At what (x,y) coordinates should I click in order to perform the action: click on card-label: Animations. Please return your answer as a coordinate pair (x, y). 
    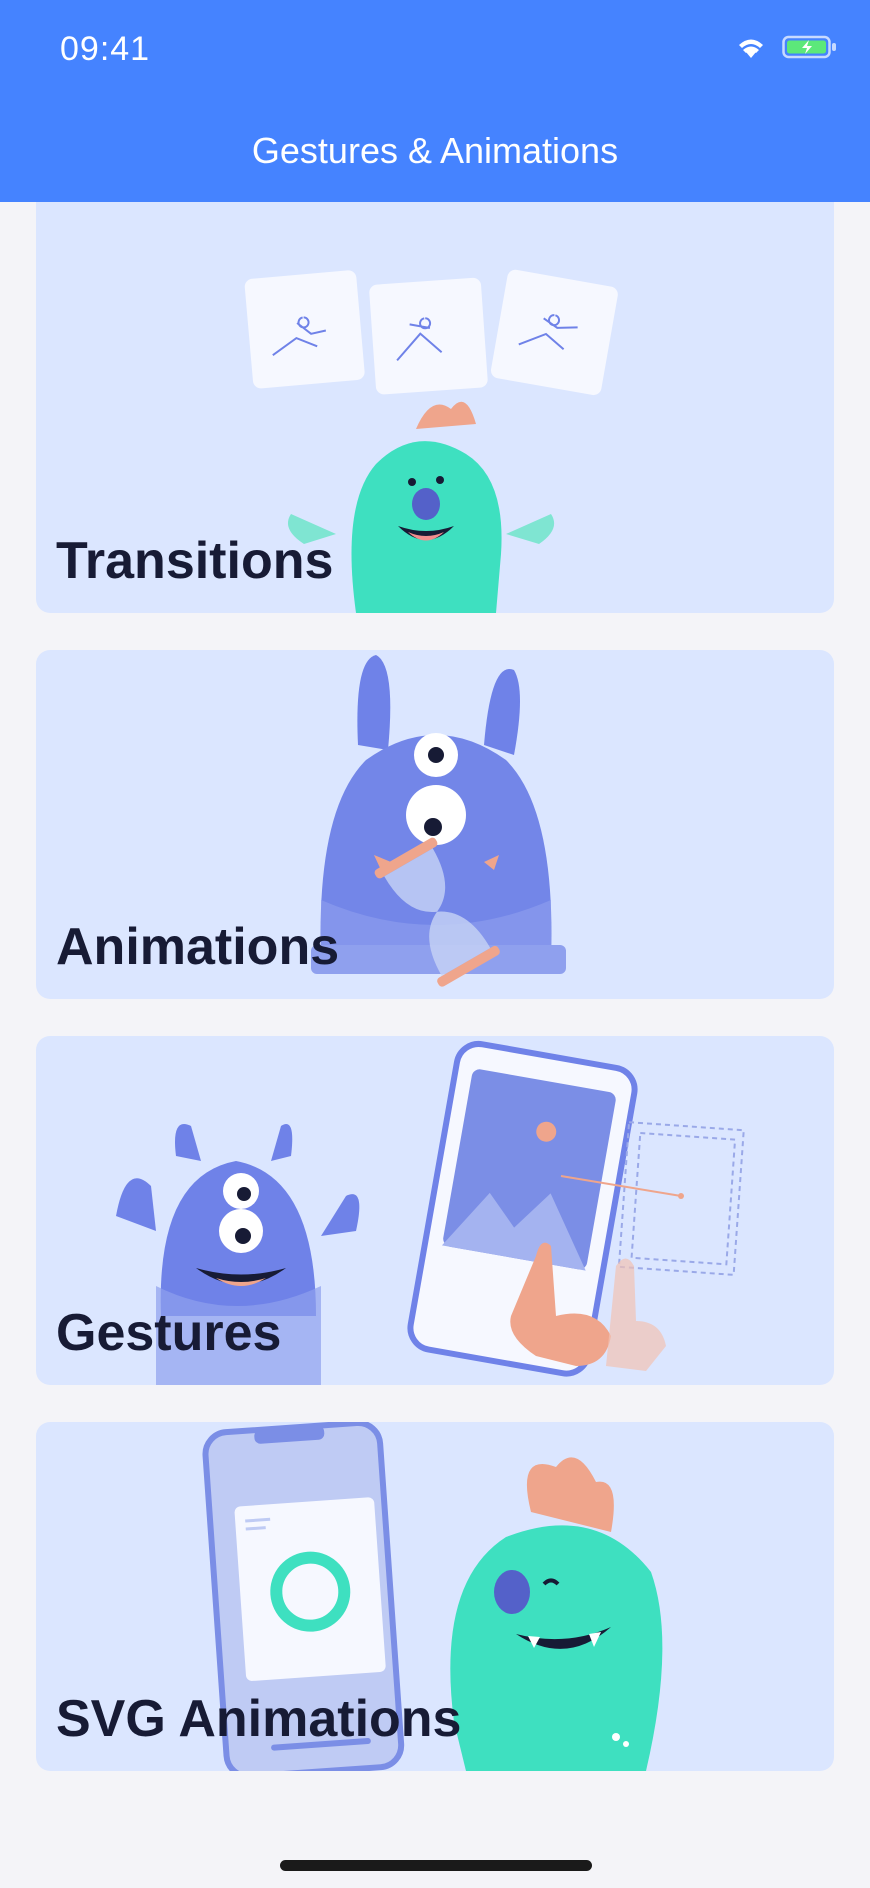
    Looking at the image, I should click on (198, 947).